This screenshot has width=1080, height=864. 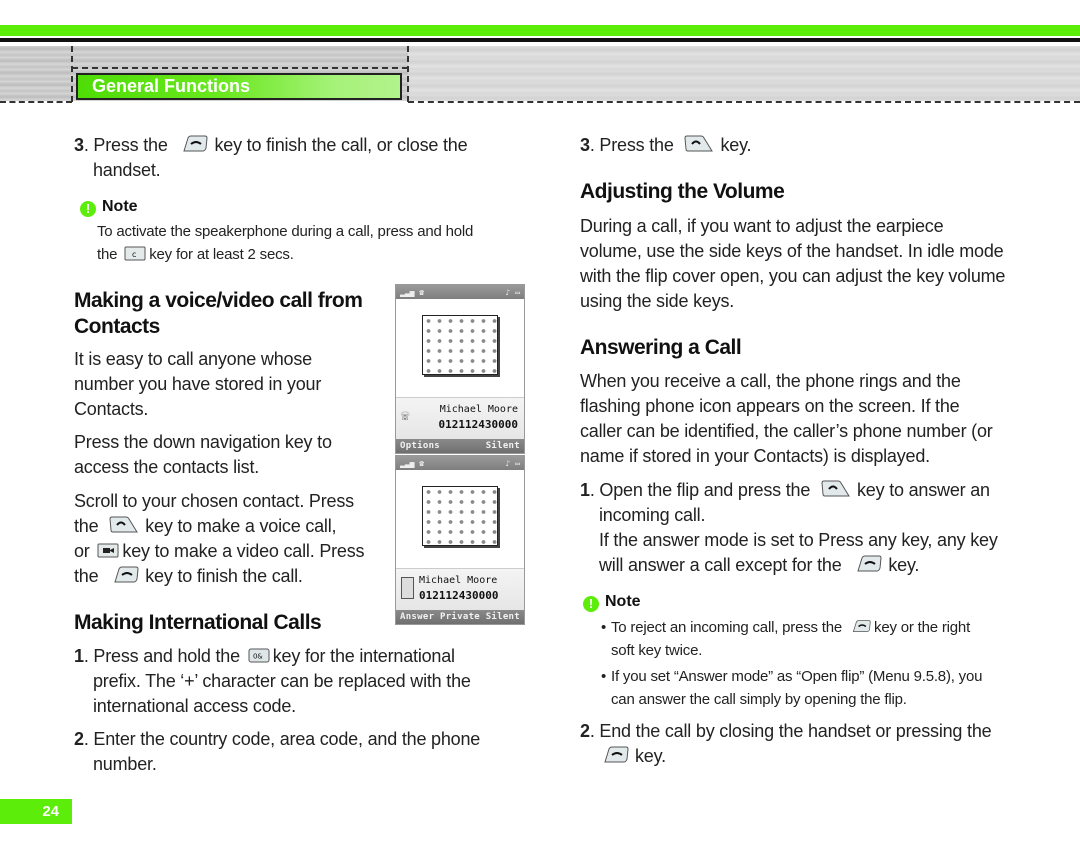 What do you see at coordinates (682, 191) in the screenshot?
I see `section-heading-volume: Adjusting the Volume` at bounding box center [682, 191].